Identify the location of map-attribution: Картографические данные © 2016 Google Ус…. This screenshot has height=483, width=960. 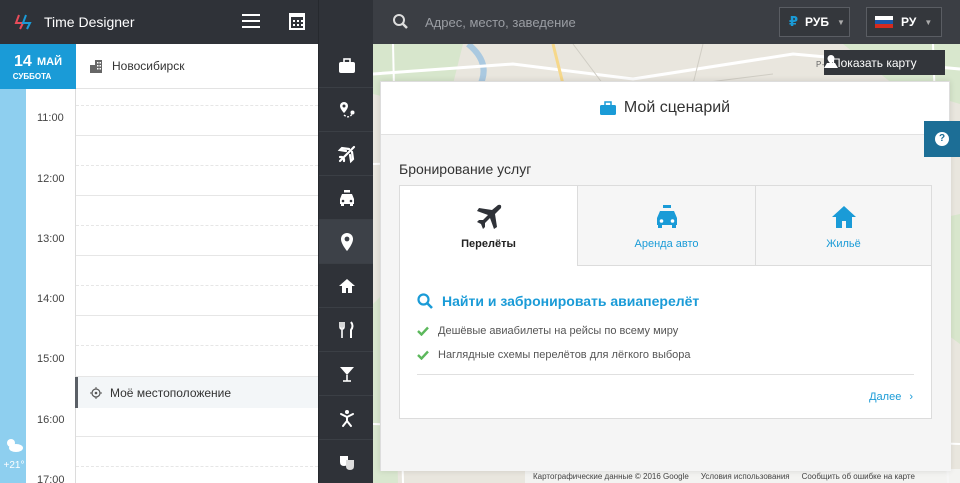
(742, 476).